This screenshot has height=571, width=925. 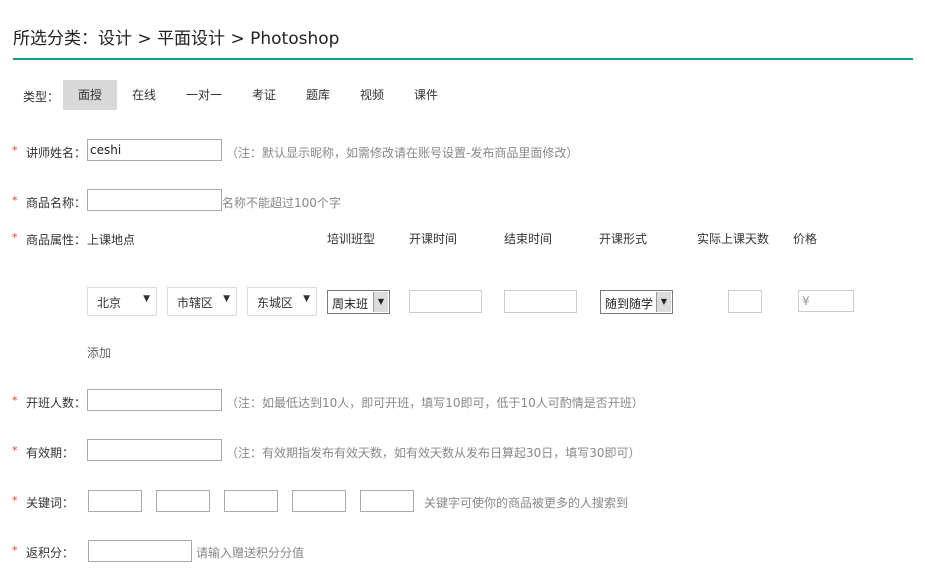 I want to click on product-name-hint: 名称不能超过100个字, so click(x=281, y=203).